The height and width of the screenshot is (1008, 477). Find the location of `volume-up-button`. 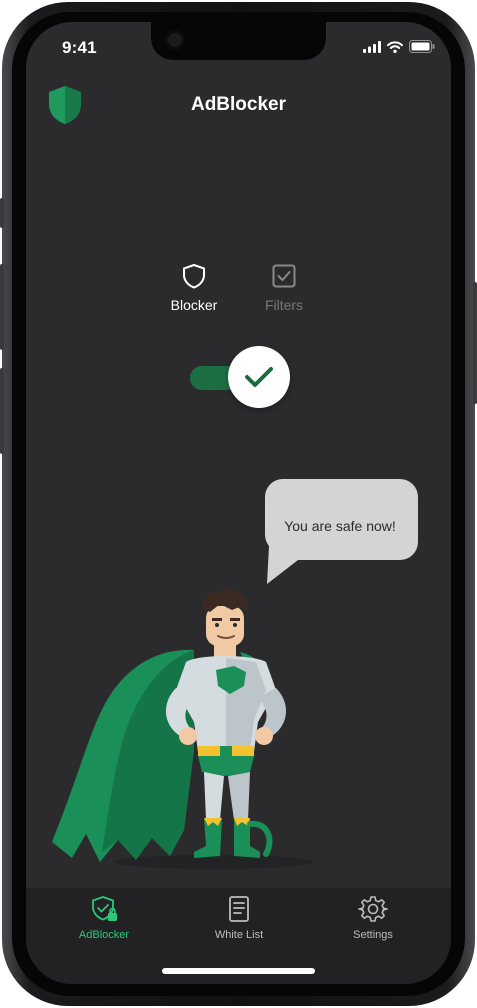

volume-up-button is located at coordinates (2, 307).